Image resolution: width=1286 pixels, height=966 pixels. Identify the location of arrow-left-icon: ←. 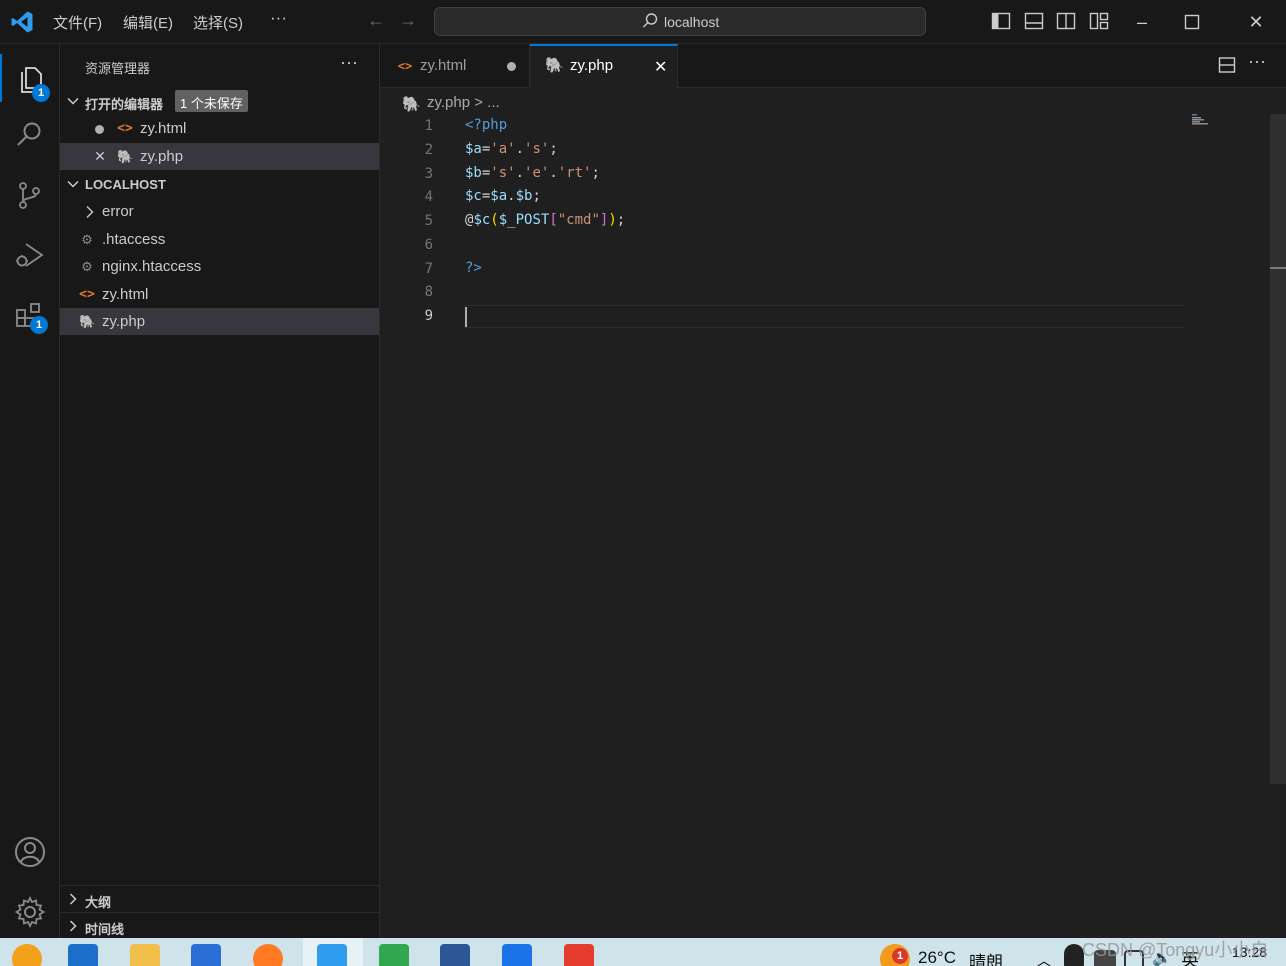
(376, 20).